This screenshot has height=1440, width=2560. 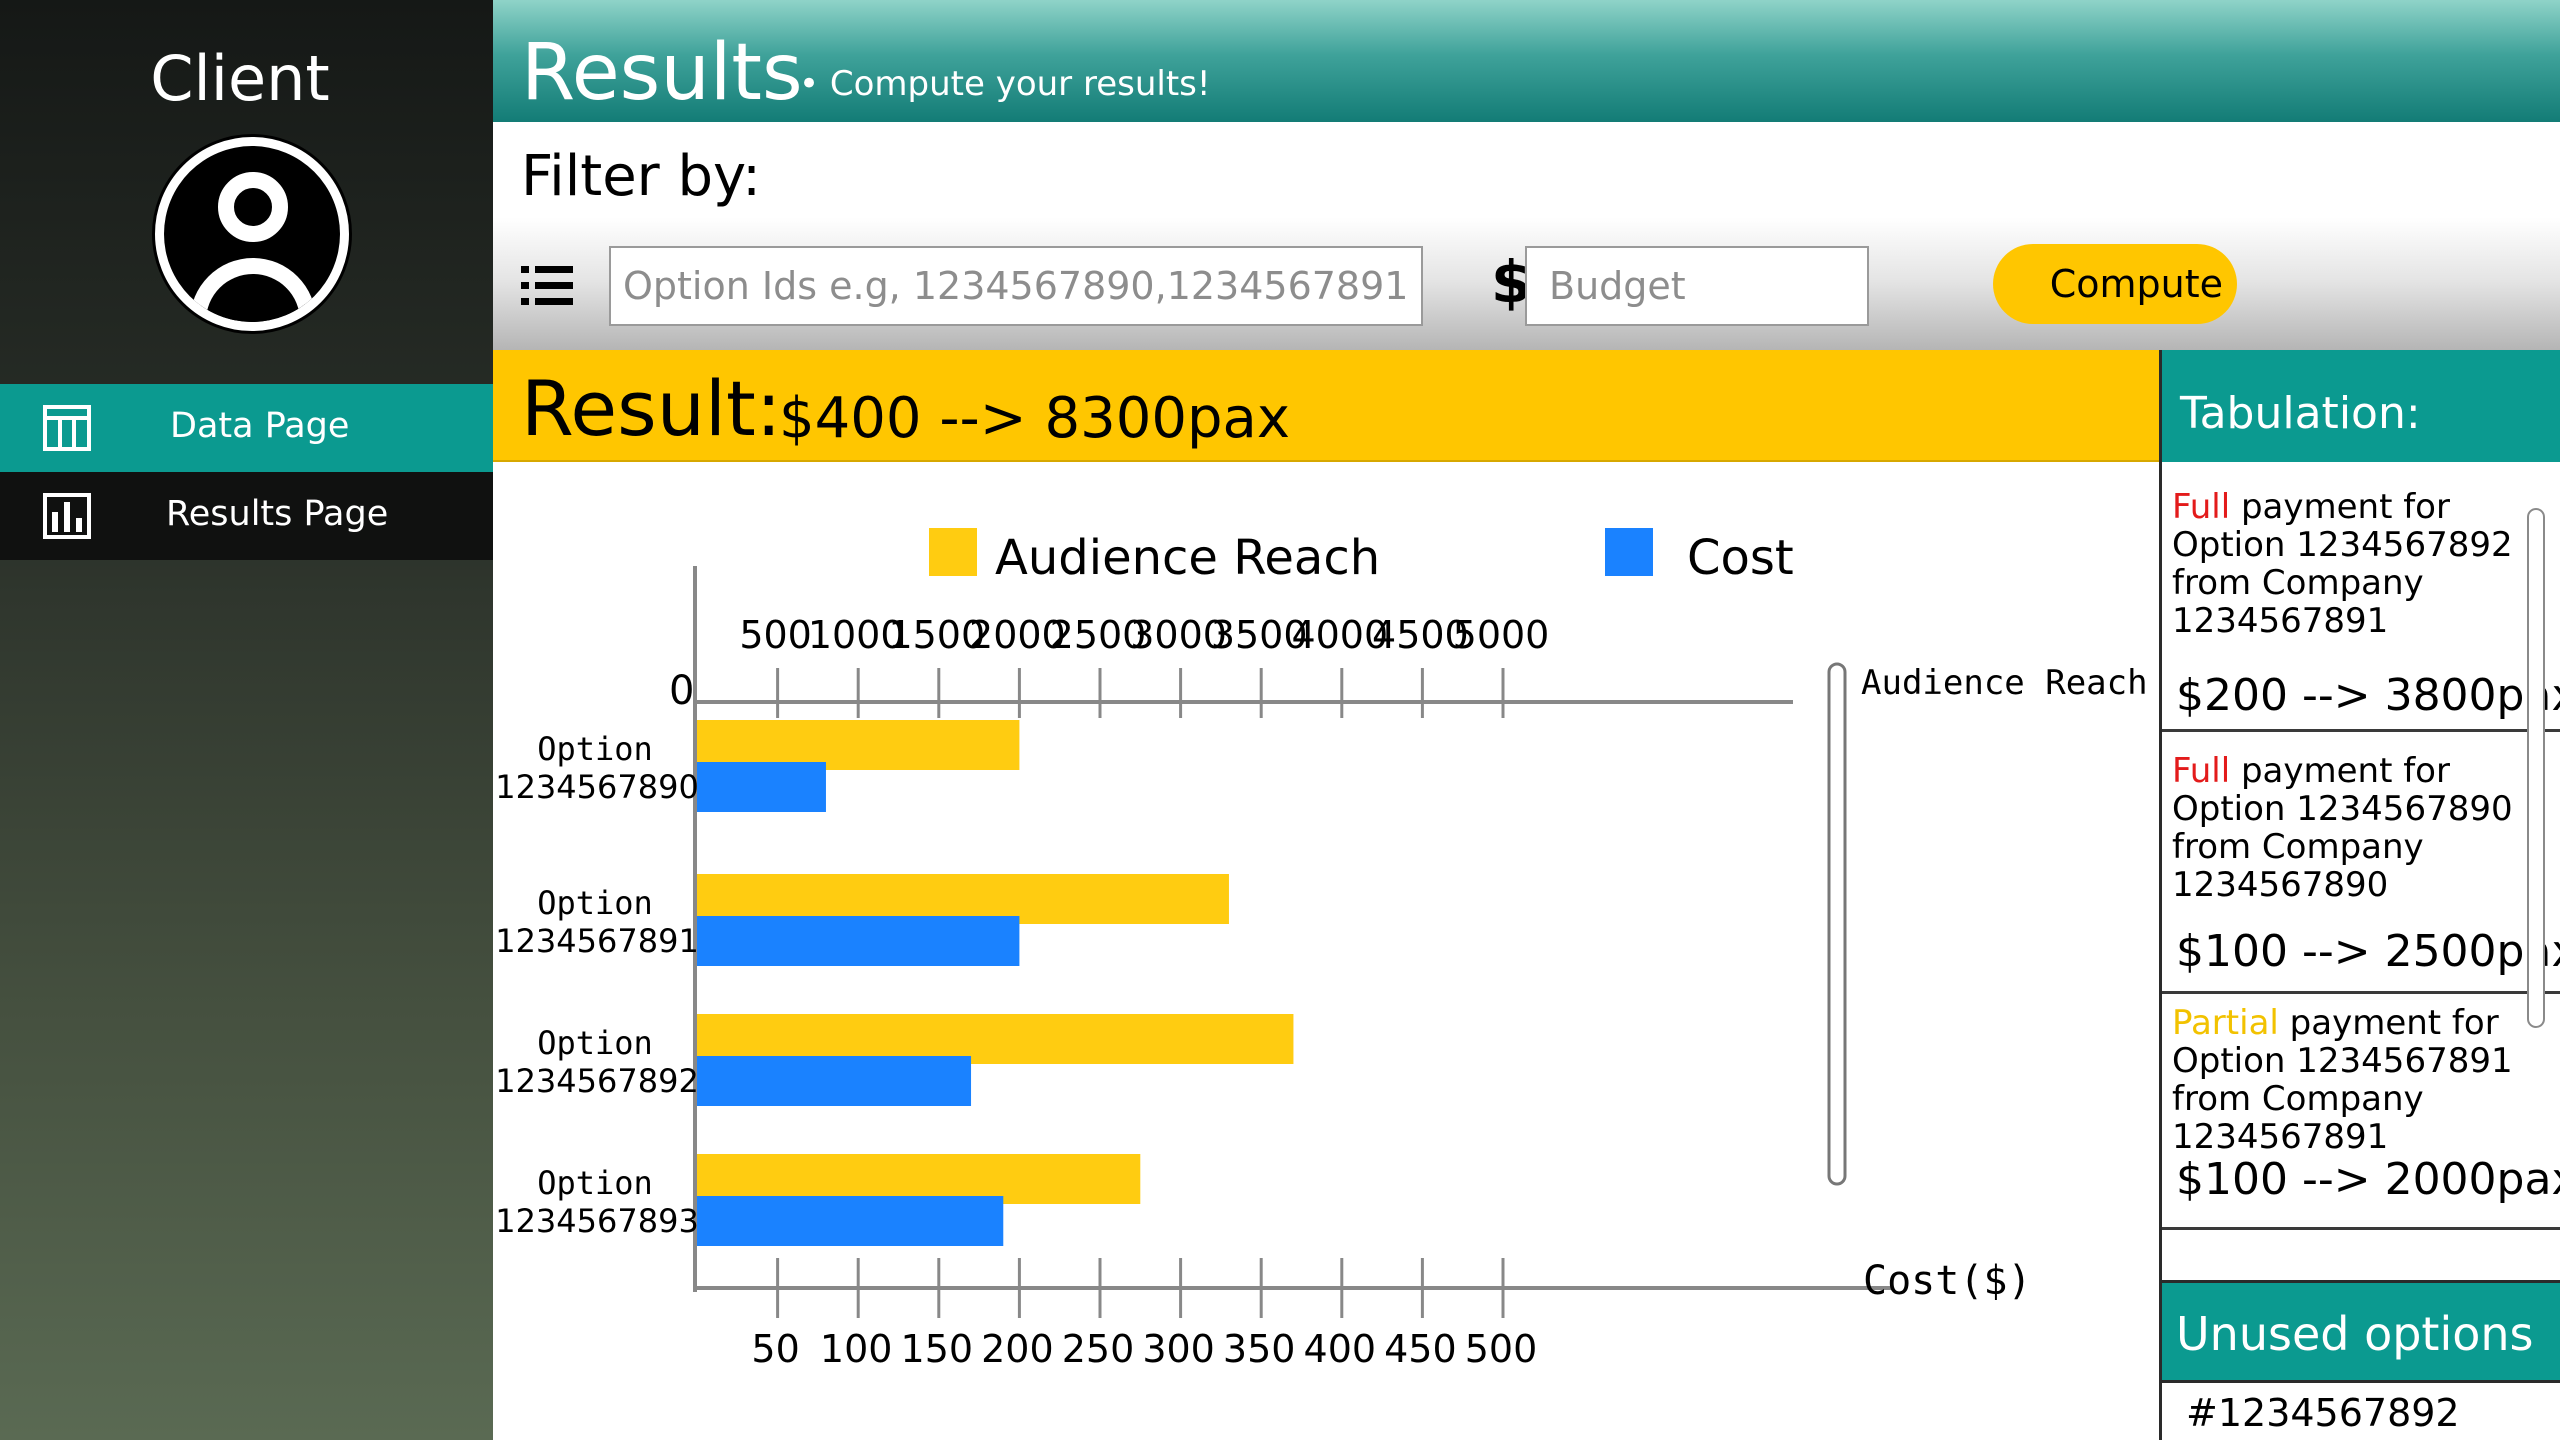 What do you see at coordinates (597, 1221) in the screenshot?
I see `category-label: 1234567893` at bounding box center [597, 1221].